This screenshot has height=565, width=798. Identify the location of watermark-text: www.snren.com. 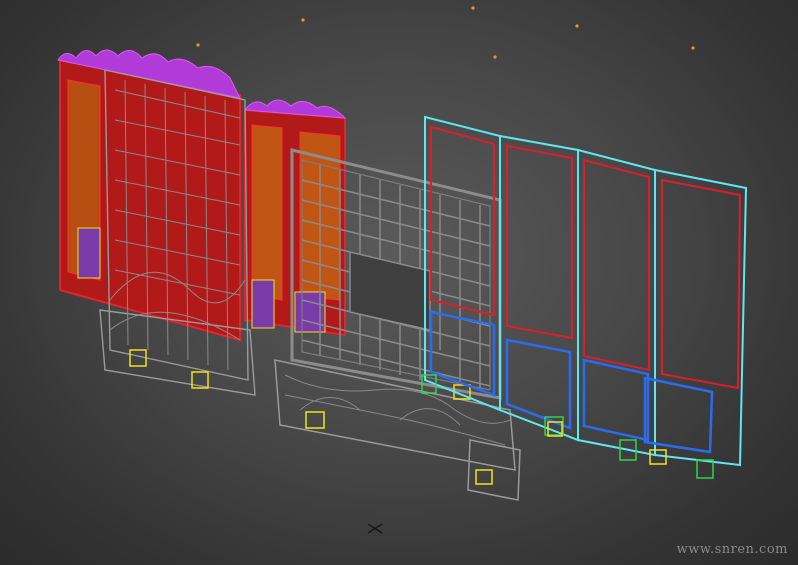
(732, 549).